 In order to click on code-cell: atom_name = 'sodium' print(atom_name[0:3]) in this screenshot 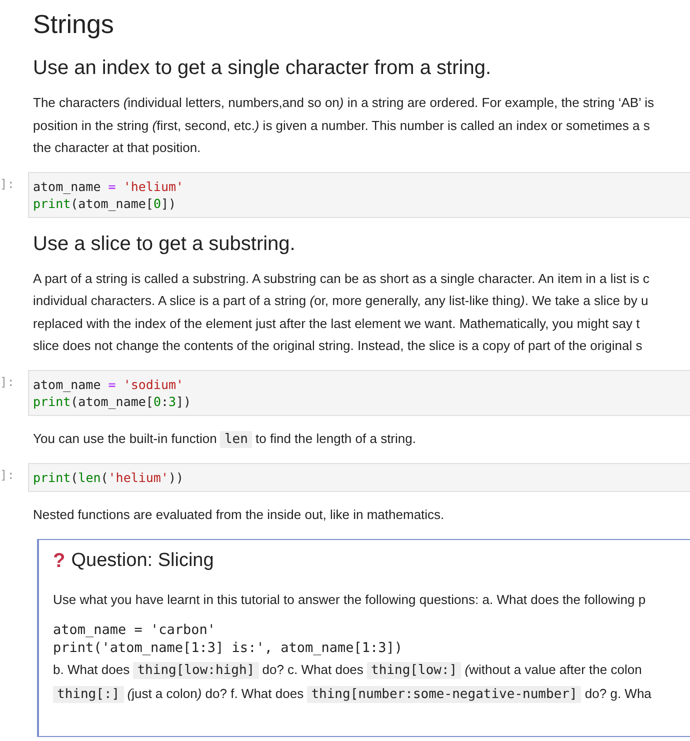, I will do `click(359, 393)`.